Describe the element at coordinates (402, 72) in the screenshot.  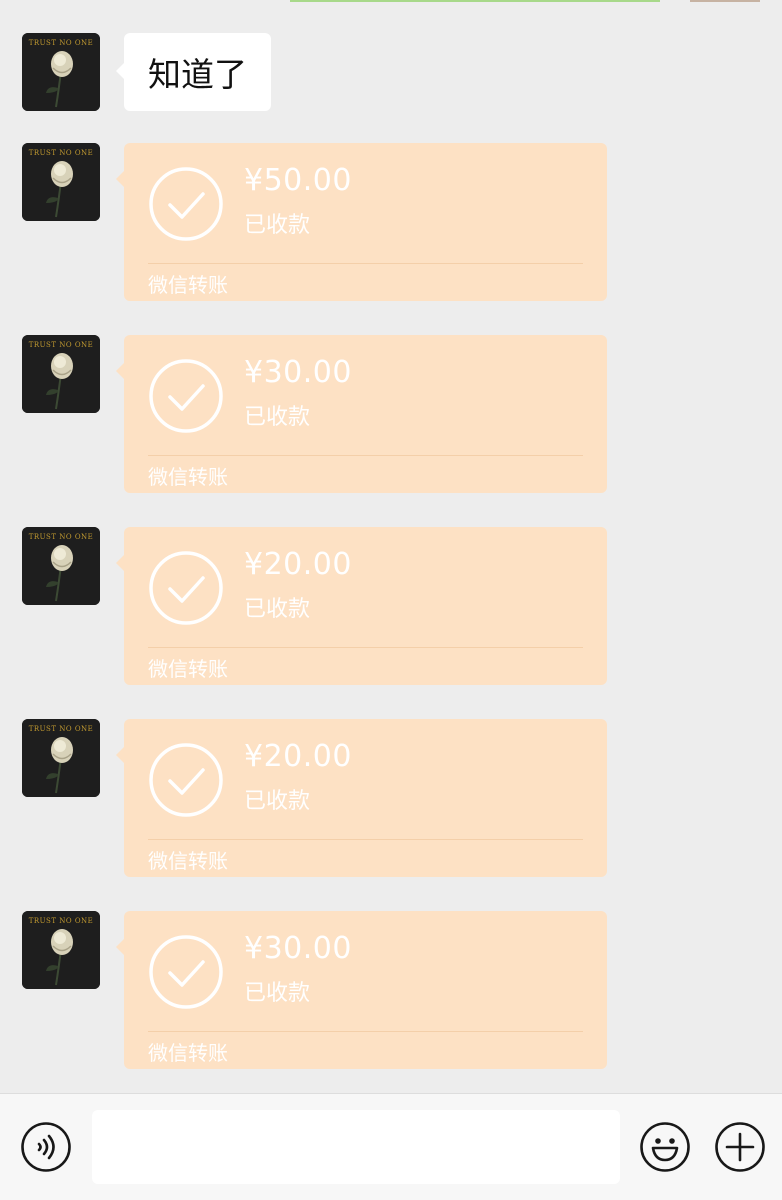
I see `message-row: TRUST NO ONE 知道了` at that location.